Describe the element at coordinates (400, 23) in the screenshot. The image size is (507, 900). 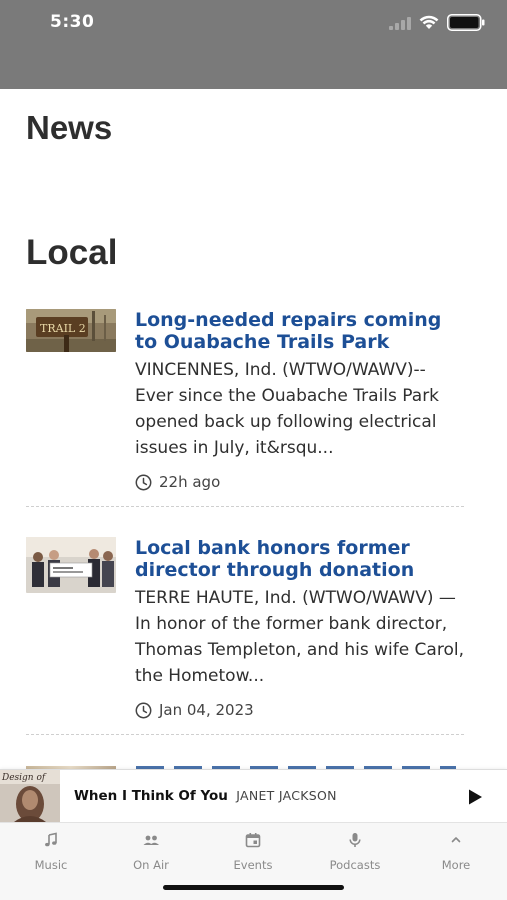
I see `cellular-signal-icon` at that location.